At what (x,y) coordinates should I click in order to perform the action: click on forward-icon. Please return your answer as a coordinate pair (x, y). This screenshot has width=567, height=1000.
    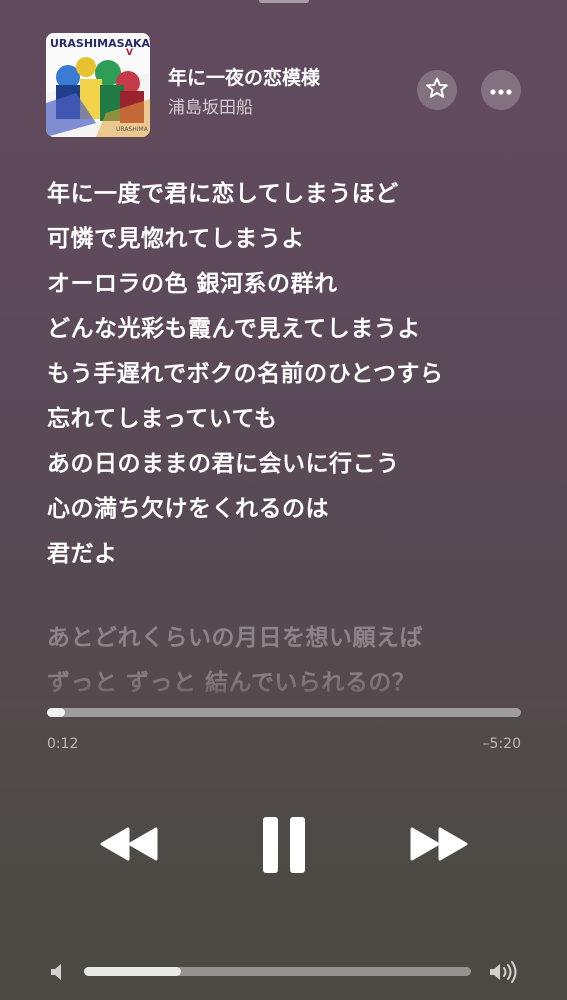
    Looking at the image, I should click on (439, 846).